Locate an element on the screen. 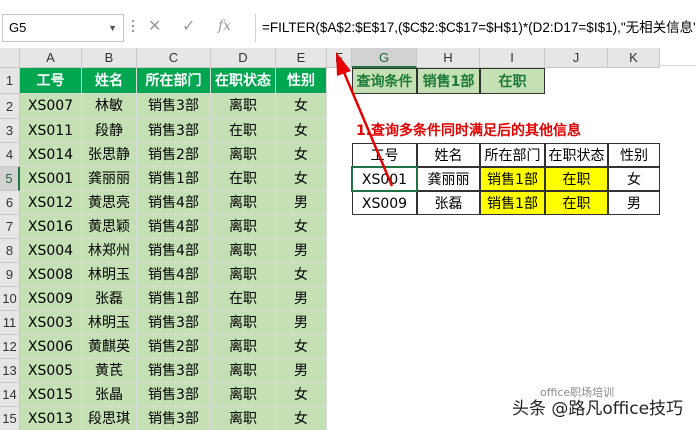 The width and height of the screenshot is (696, 430). select-all-corner is located at coordinates (10, 58).